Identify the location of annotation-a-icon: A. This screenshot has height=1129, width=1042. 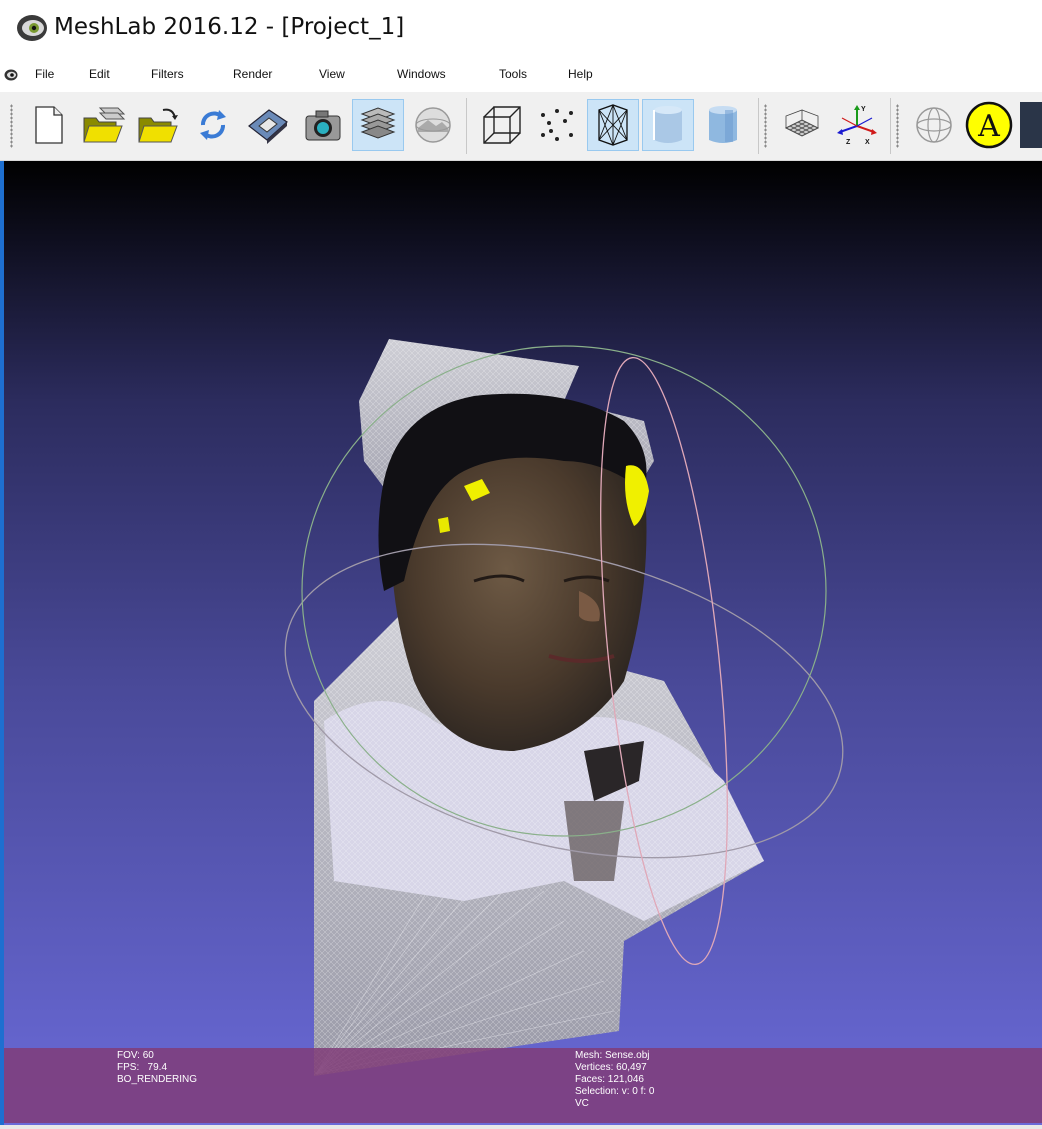
(989, 125).